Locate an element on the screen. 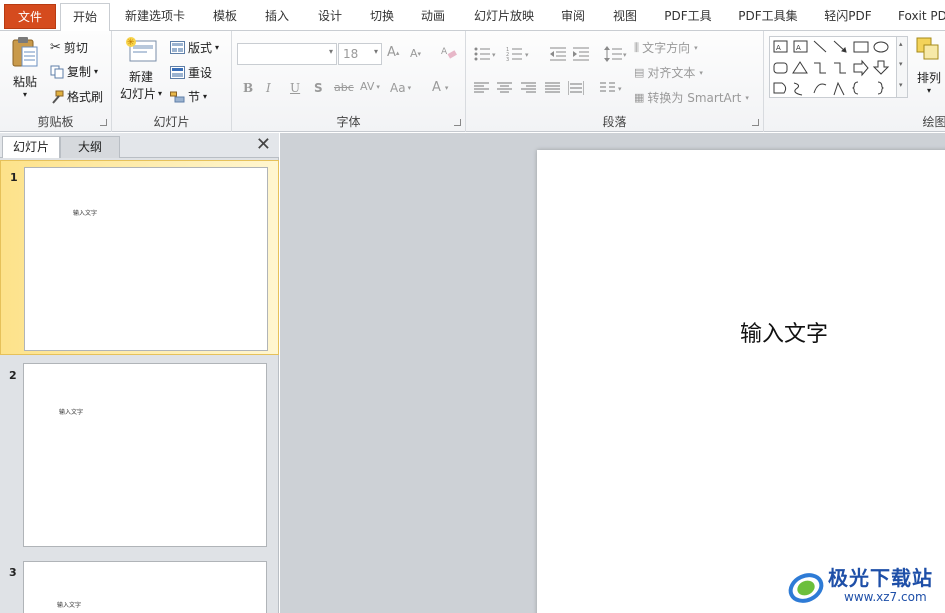 The width and height of the screenshot is (945, 613). format-painter-icon is located at coordinates (58, 97).